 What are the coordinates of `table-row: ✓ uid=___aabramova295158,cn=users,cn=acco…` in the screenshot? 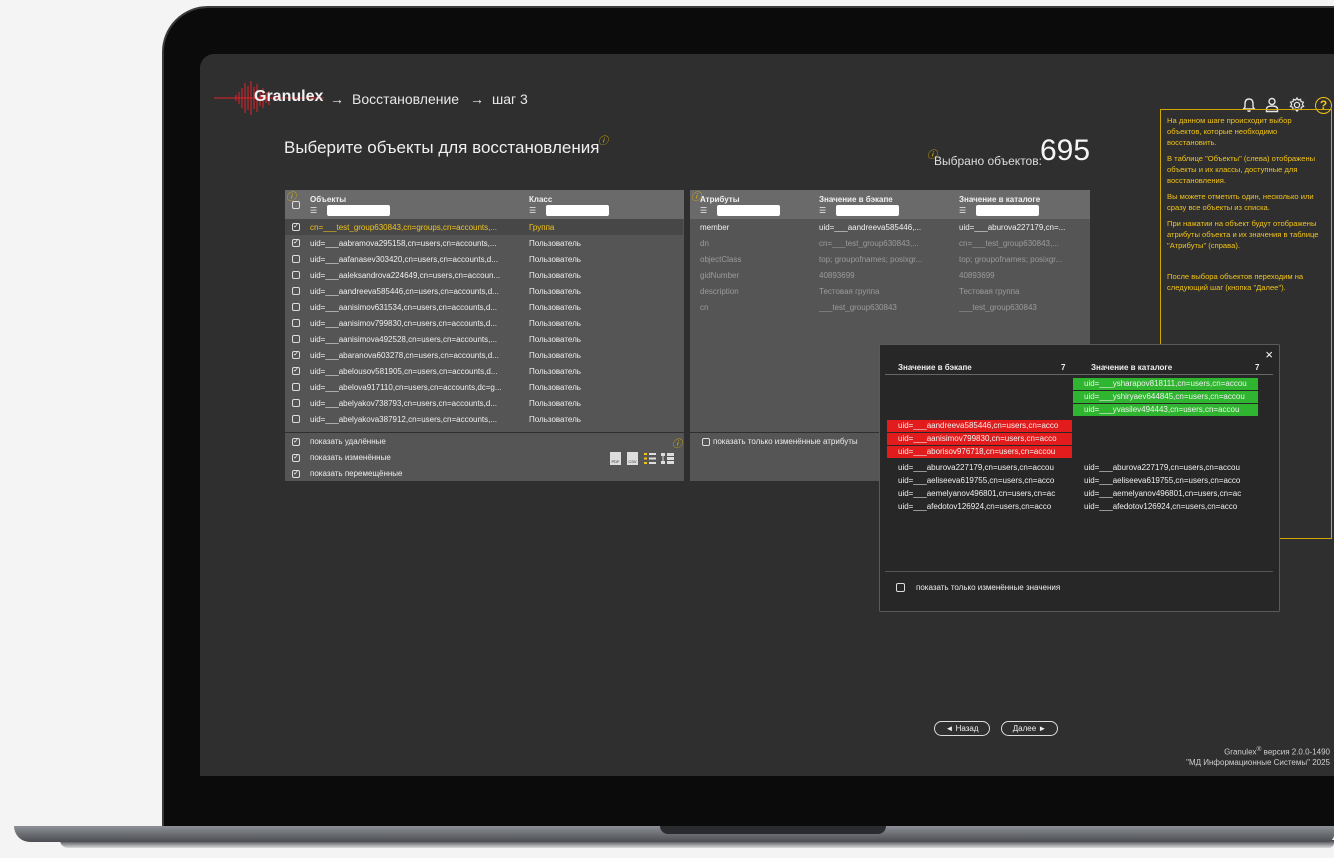 It's located at (484, 243).